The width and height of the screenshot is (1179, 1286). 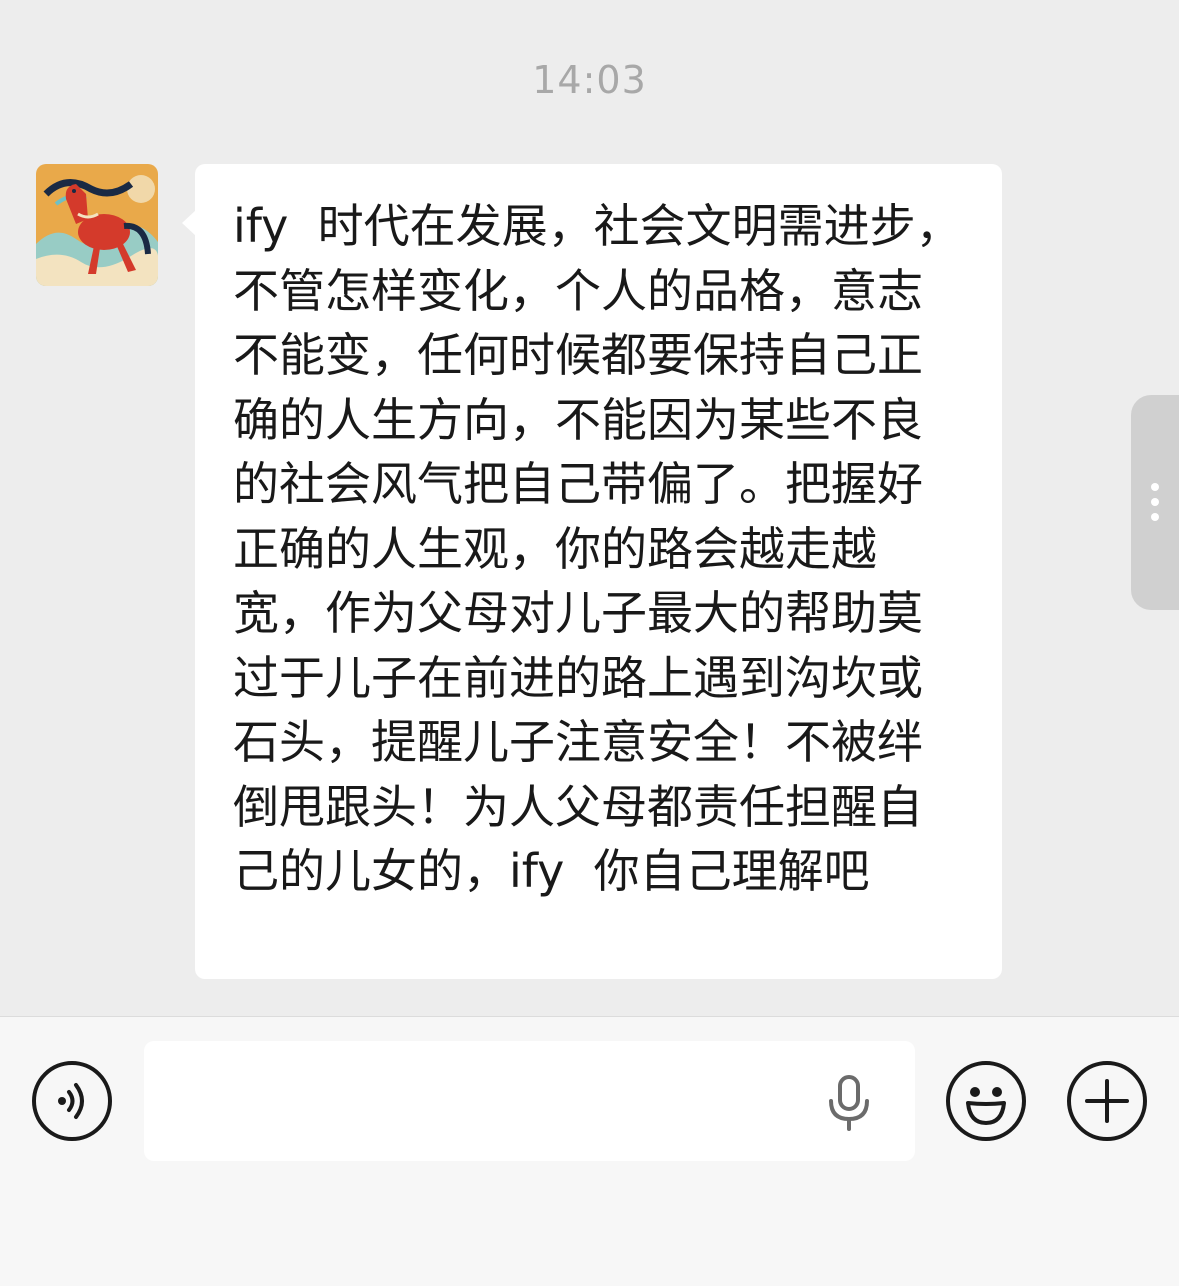 I want to click on emoji-button, so click(x=986, y=1101).